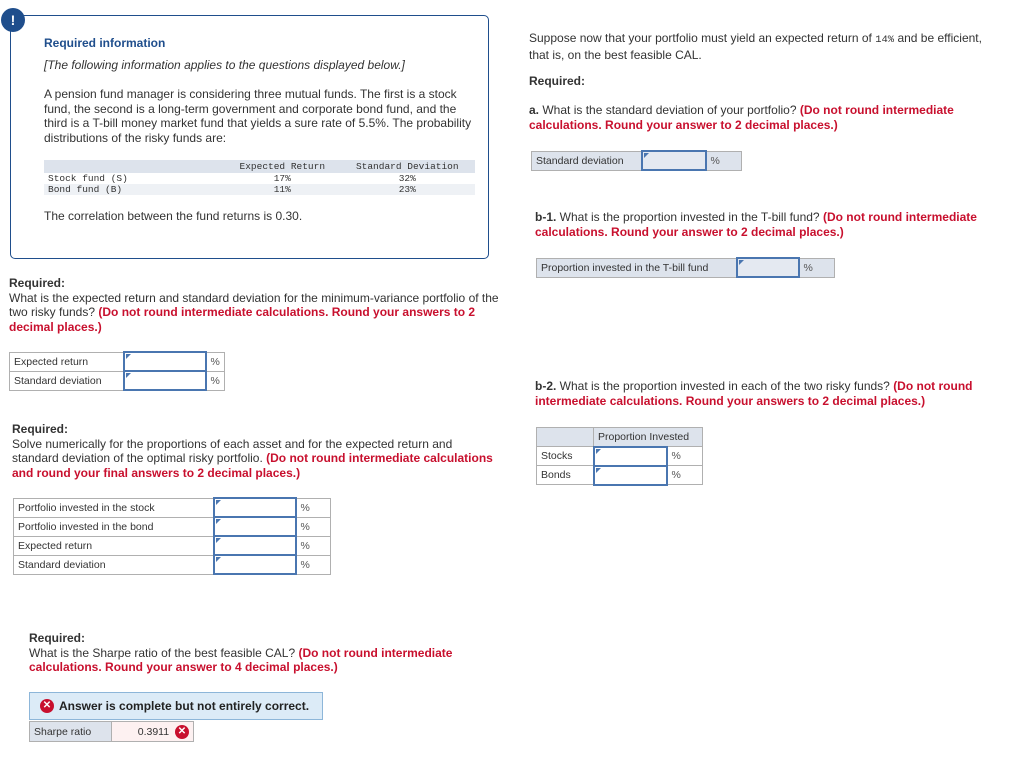 The height and width of the screenshot is (776, 1024). I want to click on question-prefix: b-2., so click(546, 386).